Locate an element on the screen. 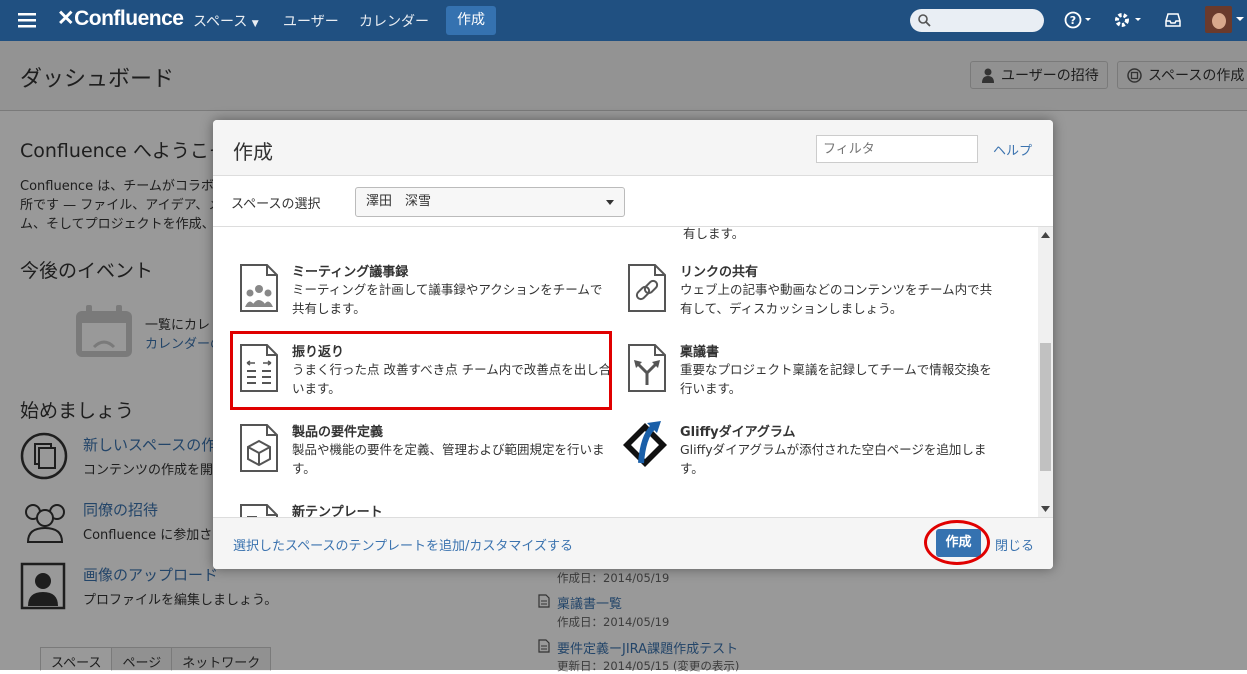 The image size is (1247, 674). gliffy-icon is located at coordinates (645, 444).